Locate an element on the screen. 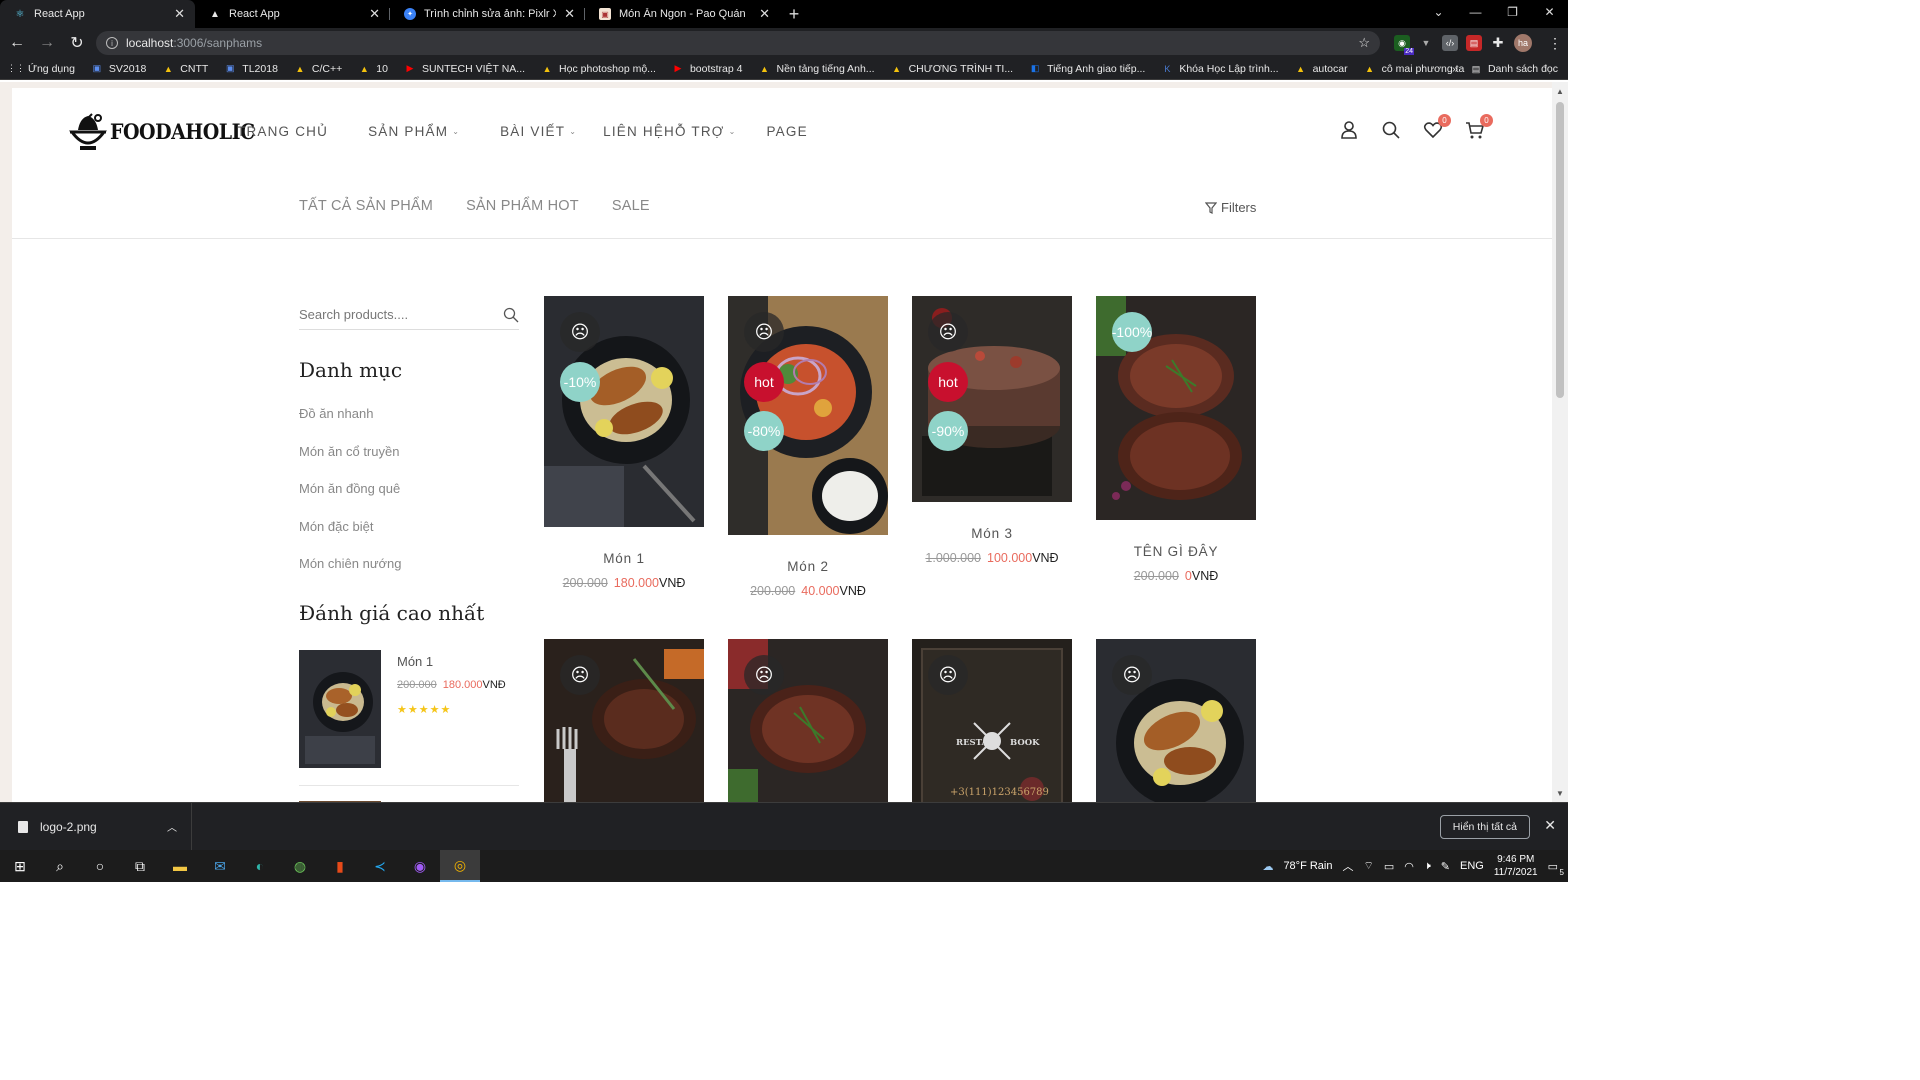 This screenshot has width=1920, height=1080. profile-avatar: ha is located at coordinates (1523, 43).